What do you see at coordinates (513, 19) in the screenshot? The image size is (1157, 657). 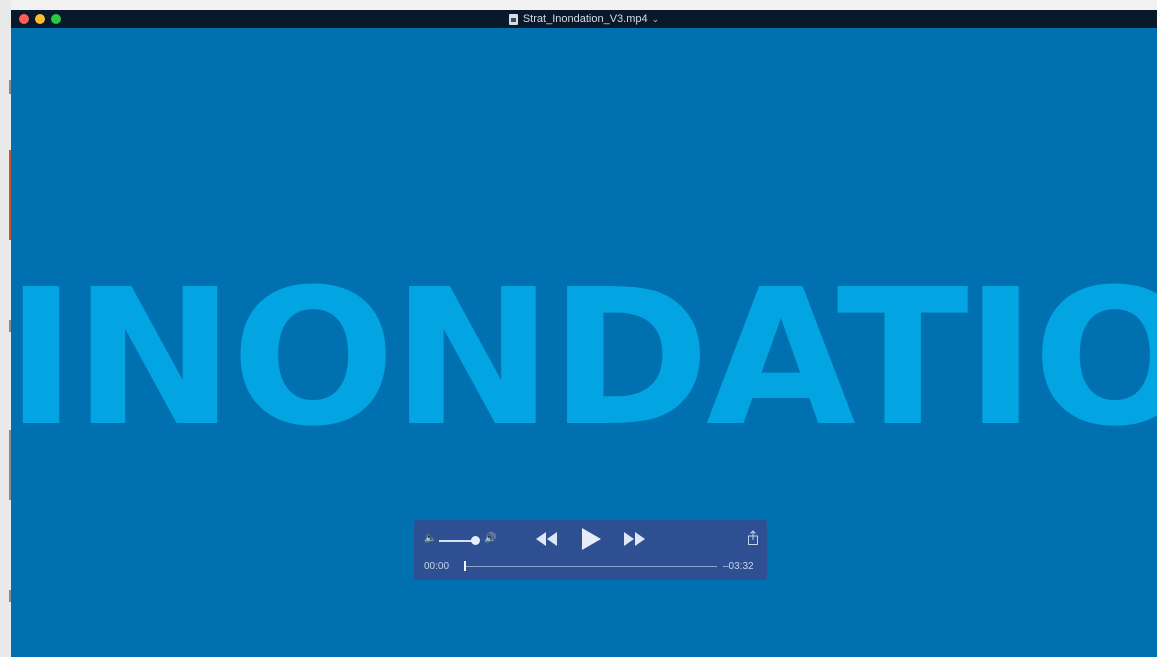 I see `video-file-icon` at bounding box center [513, 19].